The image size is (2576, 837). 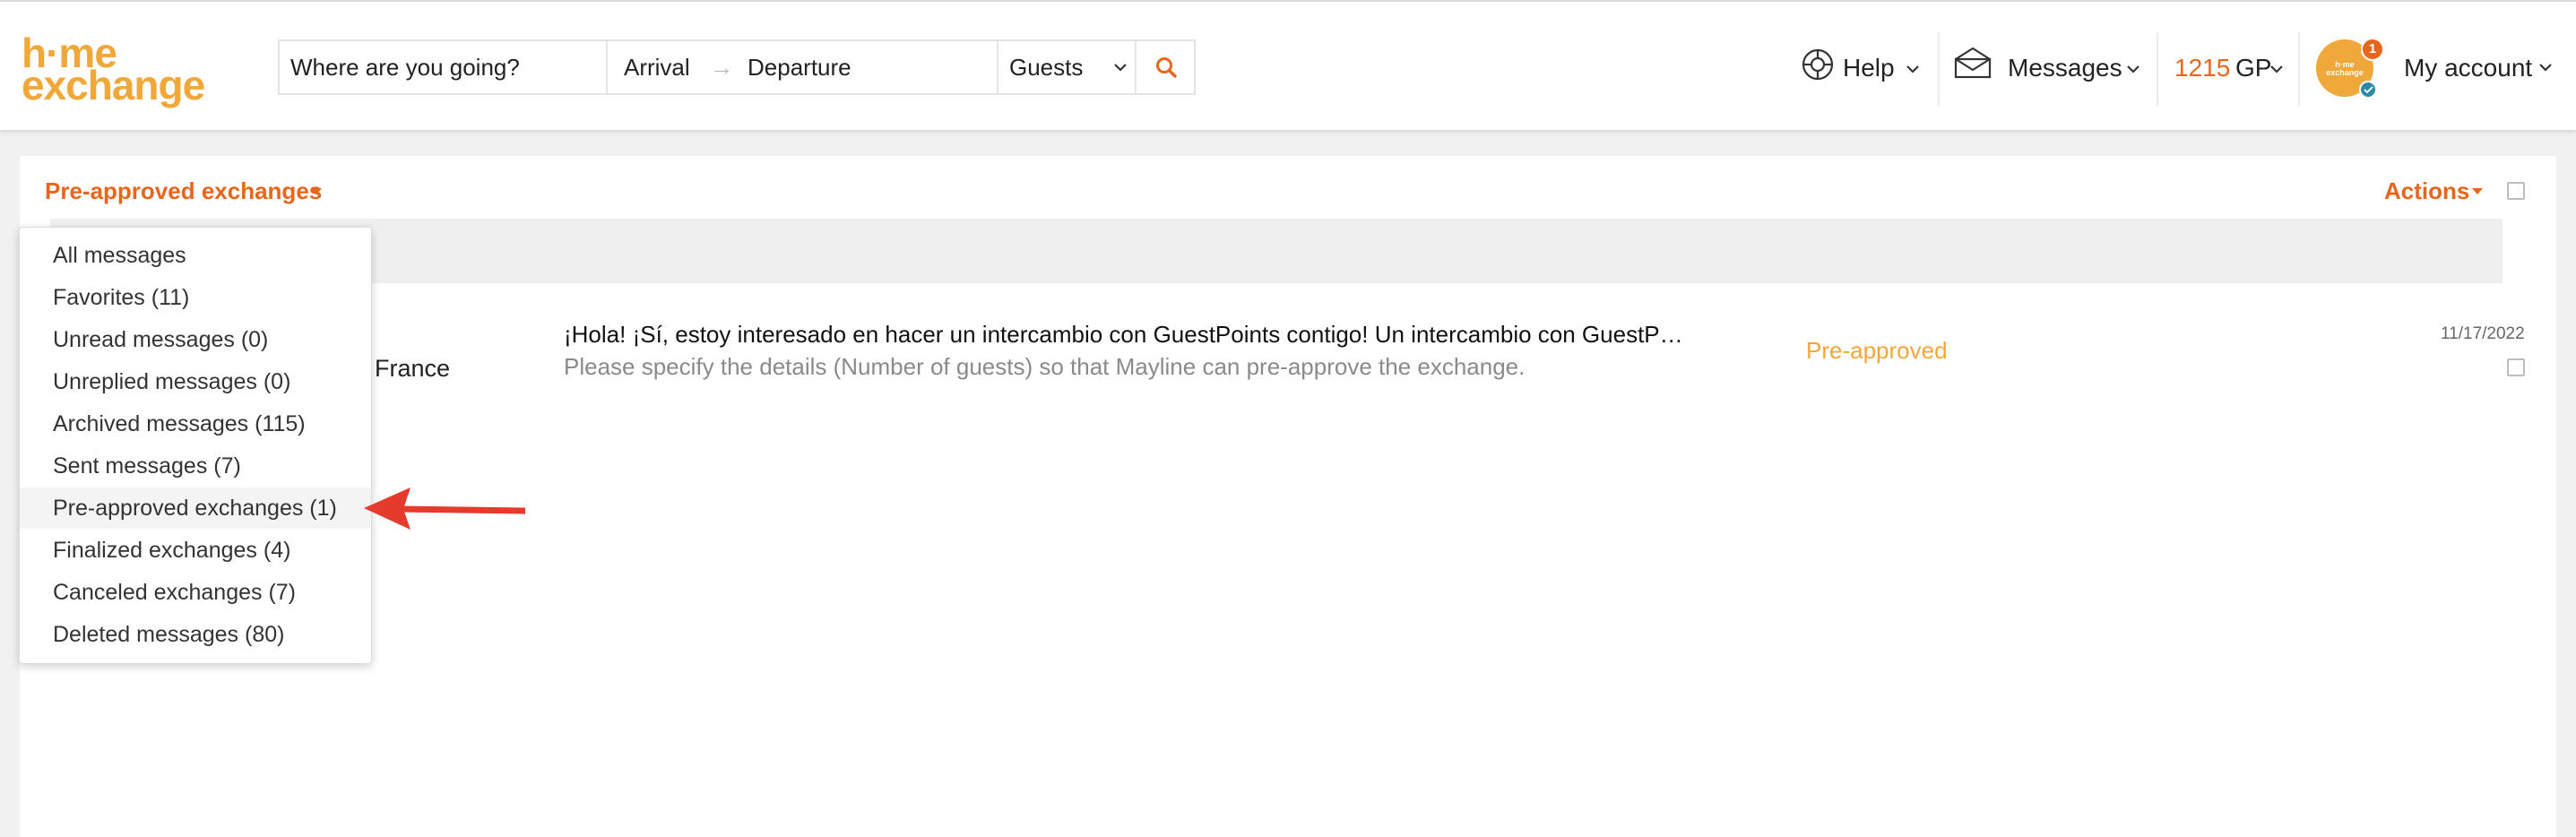 What do you see at coordinates (195, 509) in the screenshot?
I see `menu-item-pre-approved: Pre-approved exchanges (1)` at bounding box center [195, 509].